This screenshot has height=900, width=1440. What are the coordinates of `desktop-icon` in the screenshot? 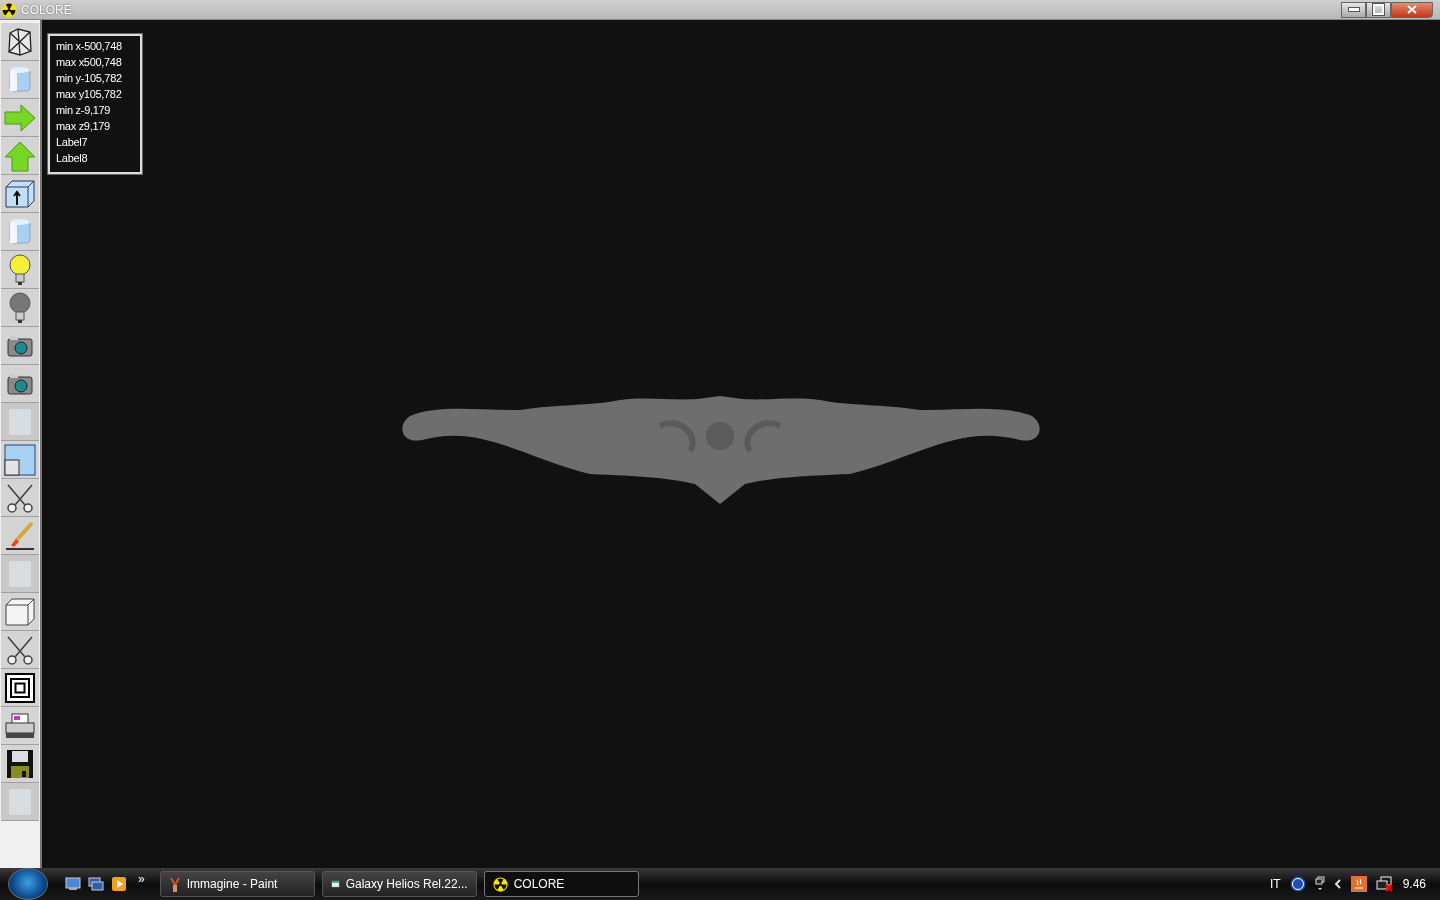 It's located at (73, 884).